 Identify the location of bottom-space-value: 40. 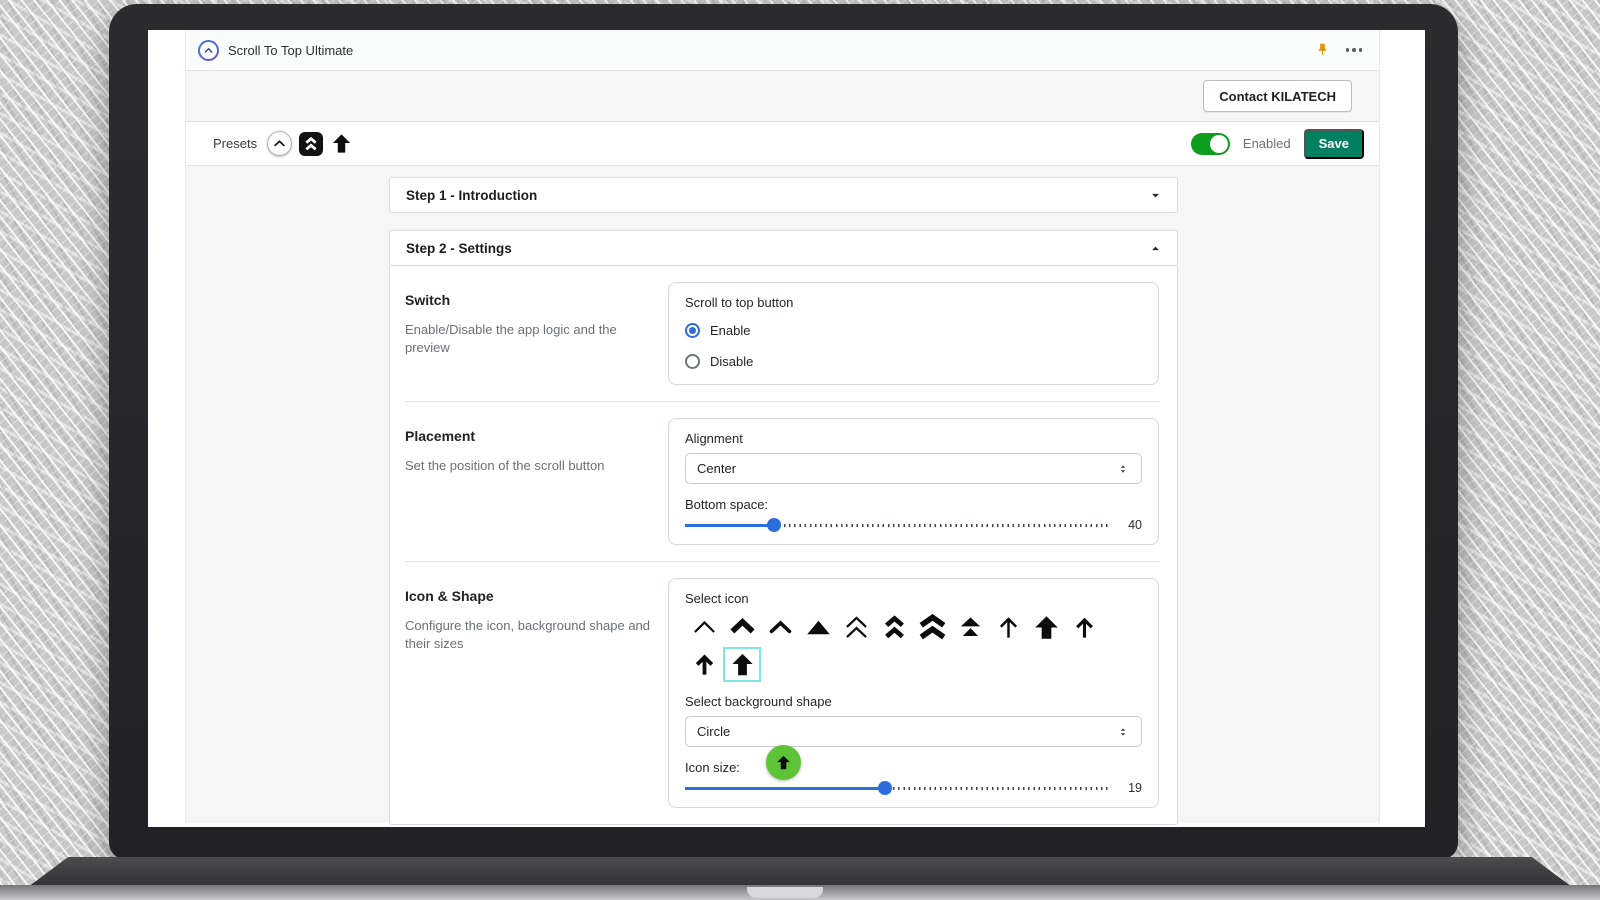
(1135, 525).